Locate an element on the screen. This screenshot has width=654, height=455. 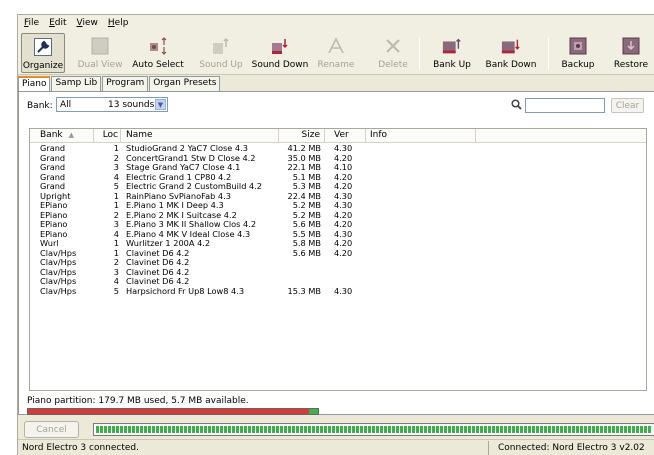
toolbar: Organize Dual View Auto Select Sound Up is located at coordinates (336, 53).